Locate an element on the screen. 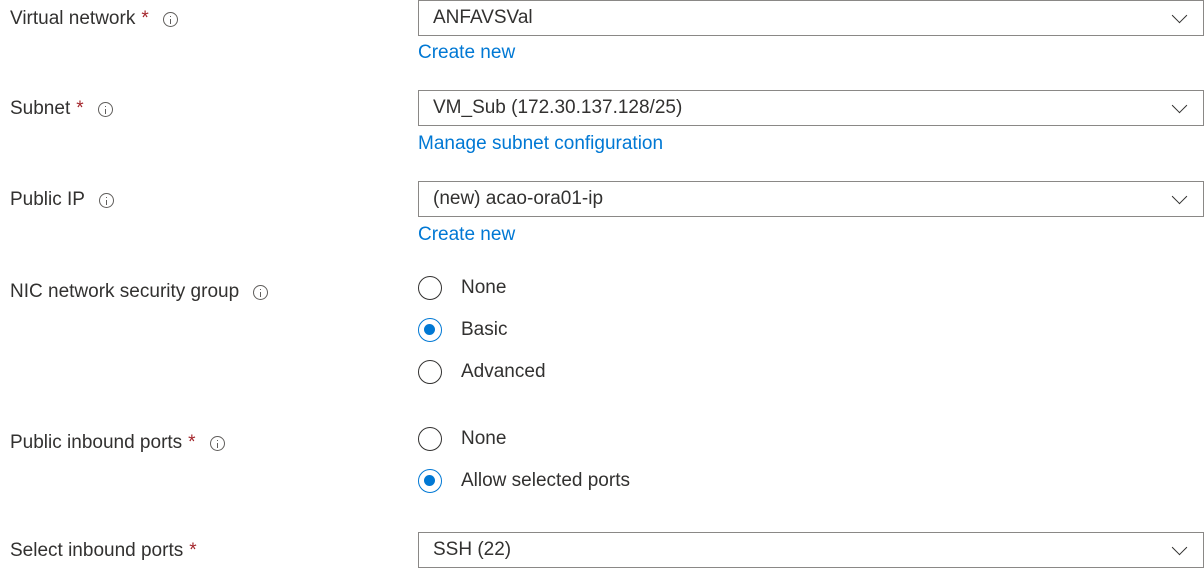 Image resolution: width=1204 pixels, height=568 pixels. select-inbound-ports-label-row: Select inbound ports * is located at coordinates (103, 551).